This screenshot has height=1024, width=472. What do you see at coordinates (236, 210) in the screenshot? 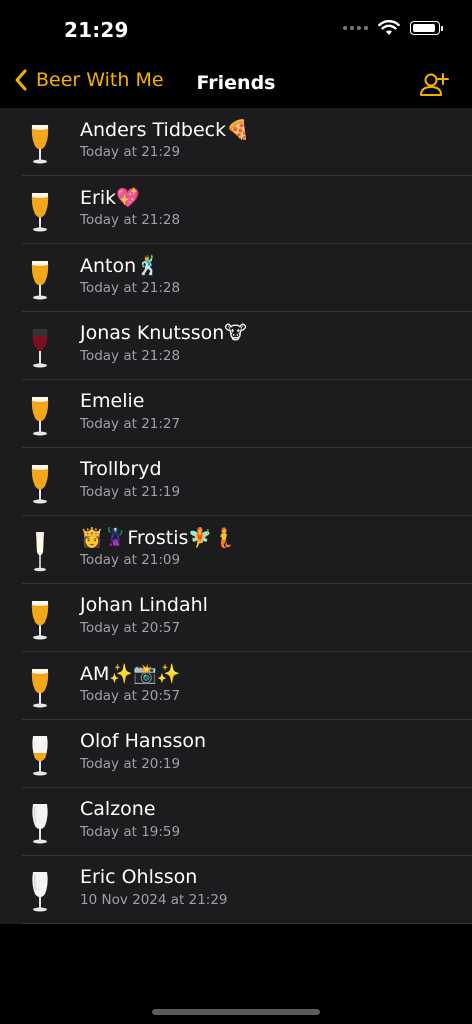
I see `friend-row: Erik💖 Today at 21:28` at bounding box center [236, 210].